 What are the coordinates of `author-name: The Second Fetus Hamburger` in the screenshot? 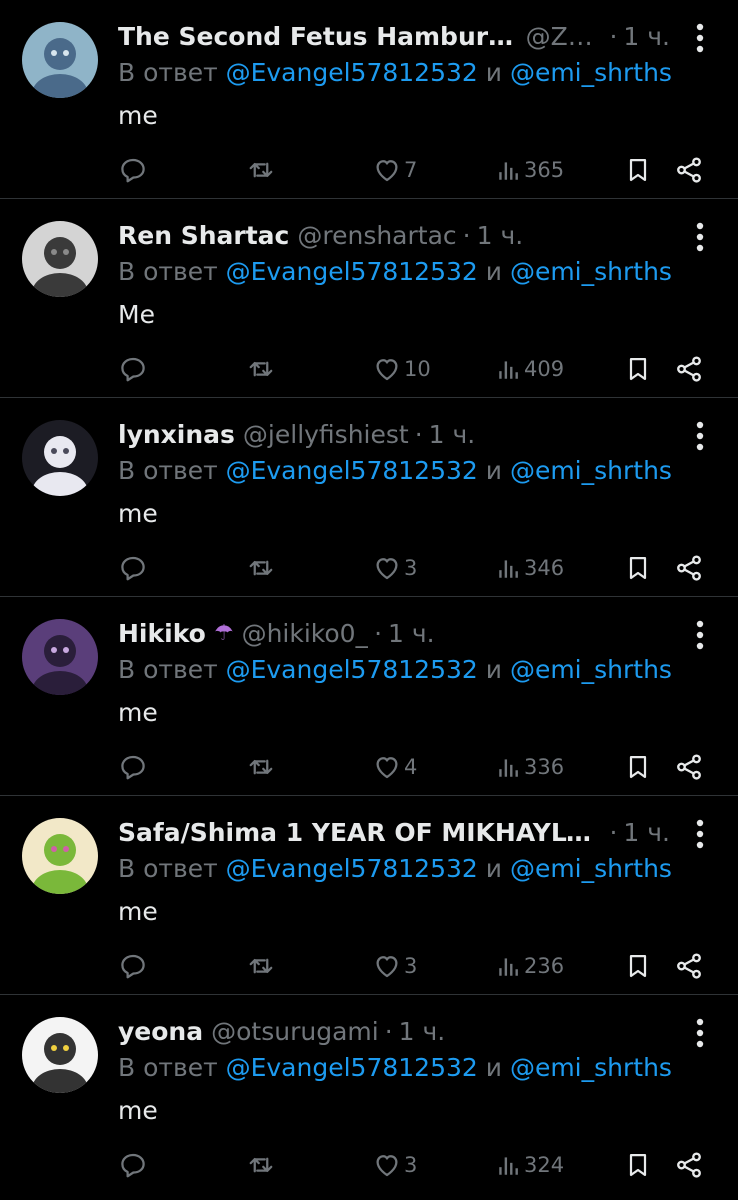 It's located at (318, 36).